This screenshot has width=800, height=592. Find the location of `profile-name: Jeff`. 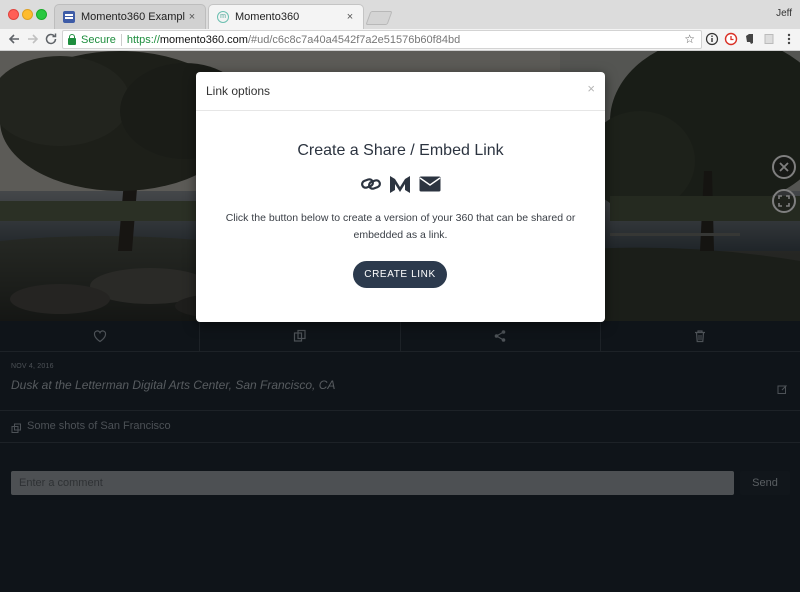

profile-name: Jeff is located at coordinates (784, 13).